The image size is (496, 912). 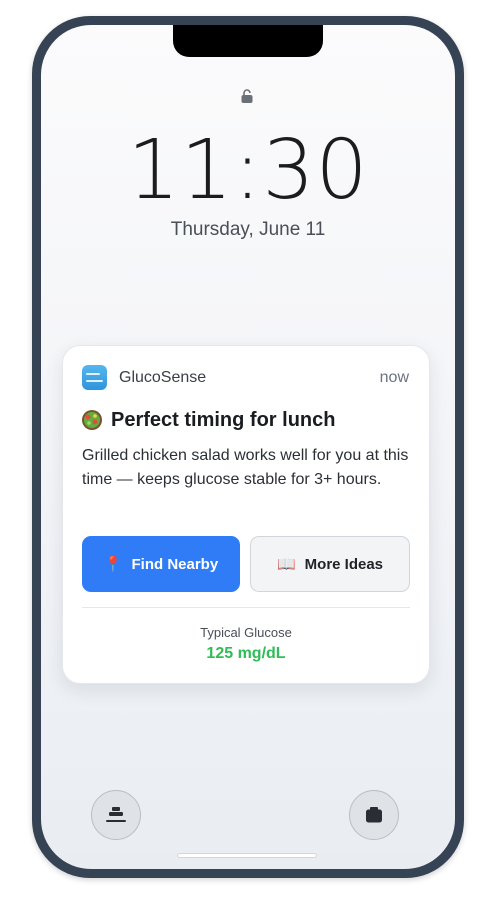 I want to click on find-nearby-label: Find Nearby, so click(x=175, y=564).